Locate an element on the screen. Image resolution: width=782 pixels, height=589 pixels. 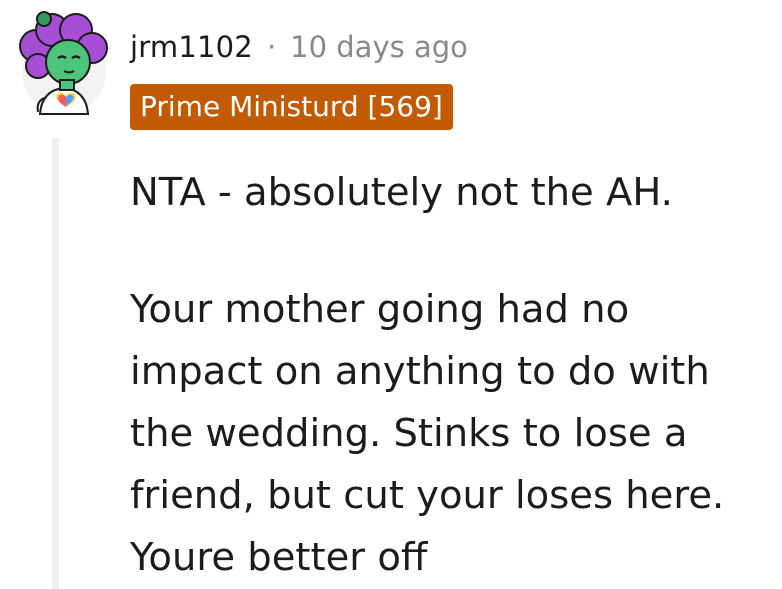
comment-meta: jrm1102 · 10 days ago is located at coordinates (299, 47).